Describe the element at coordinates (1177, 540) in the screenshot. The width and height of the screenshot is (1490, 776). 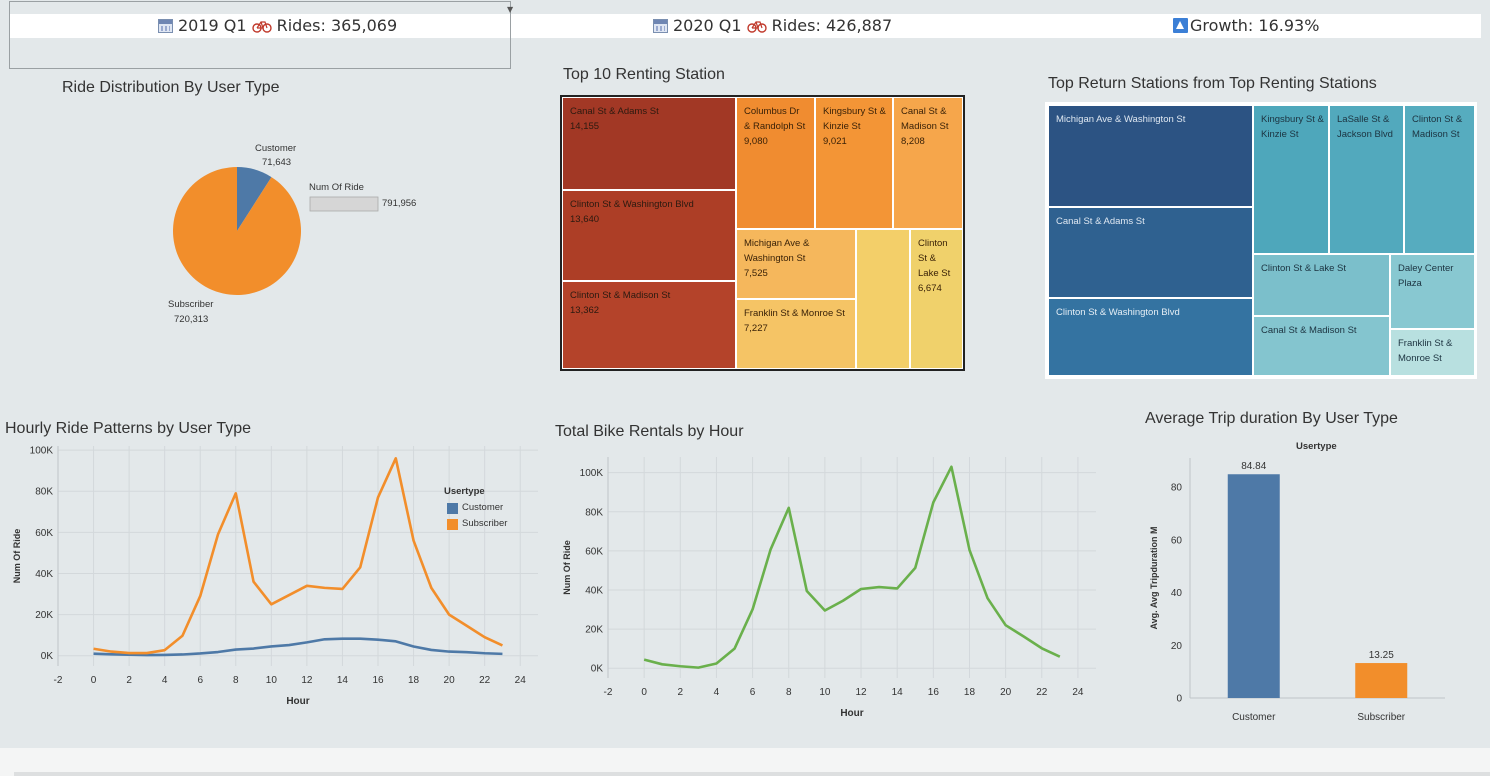
I see `y-tick-label: 60` at that location.